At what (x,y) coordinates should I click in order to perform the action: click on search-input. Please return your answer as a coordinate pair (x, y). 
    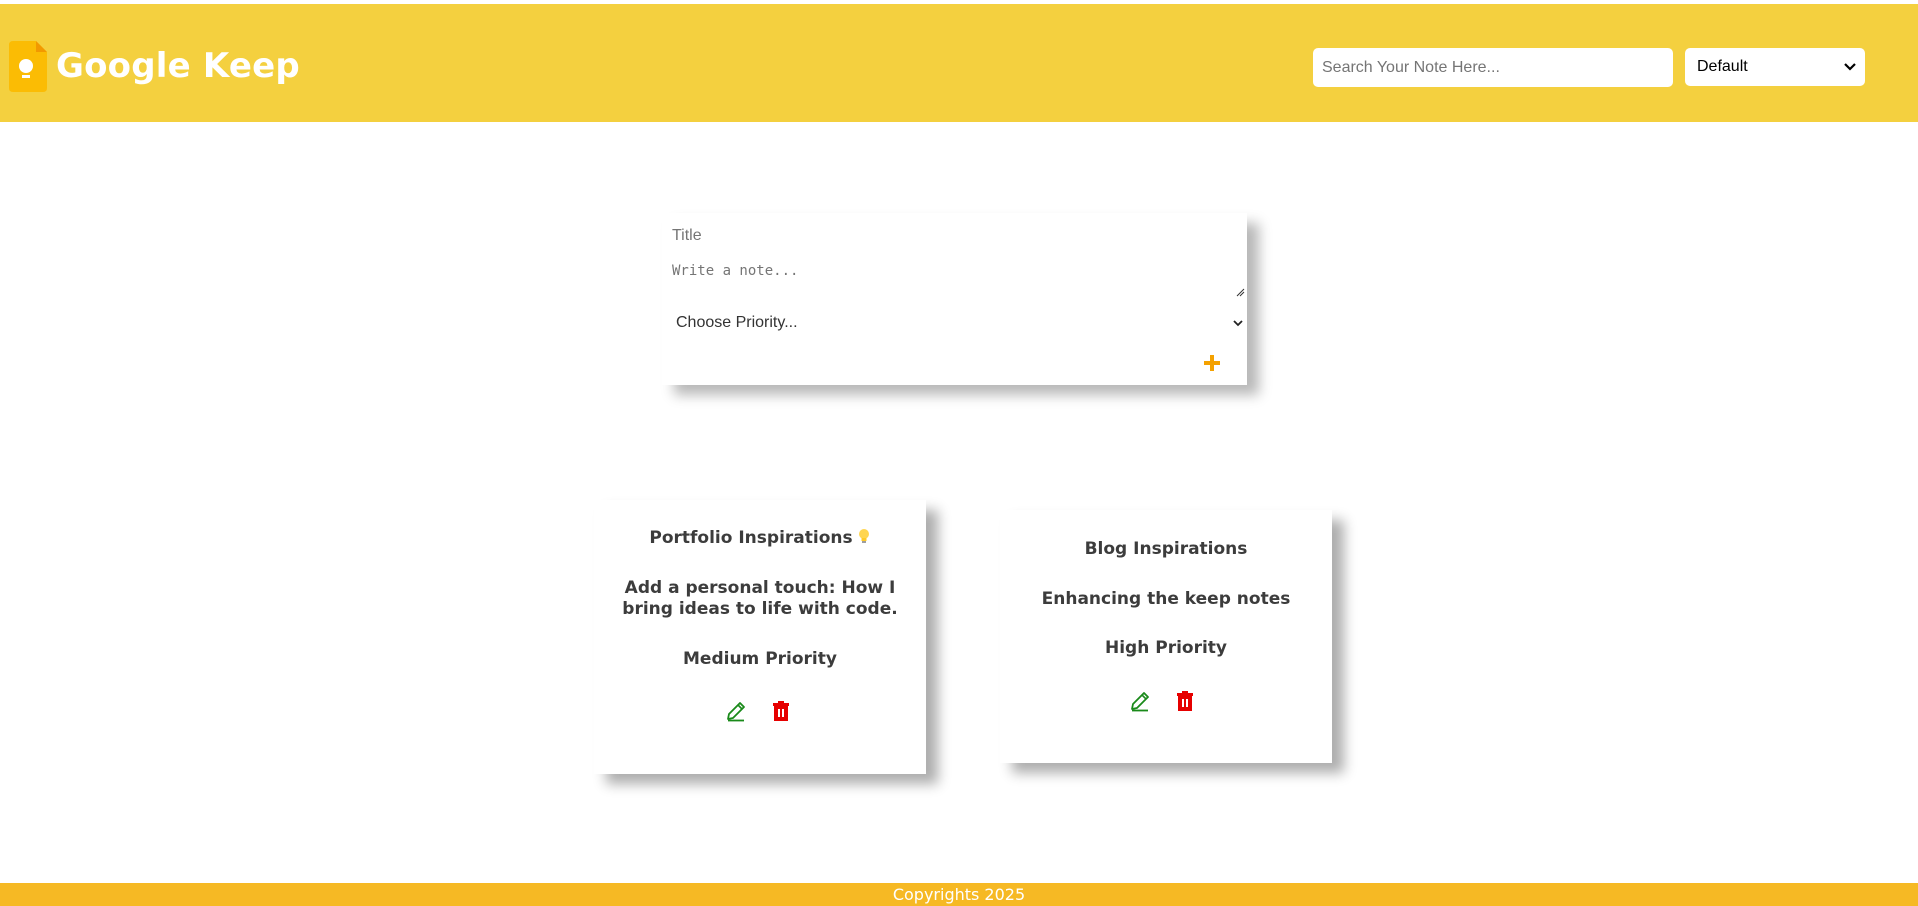
    Looking at the image, I should click on (1493, 67).